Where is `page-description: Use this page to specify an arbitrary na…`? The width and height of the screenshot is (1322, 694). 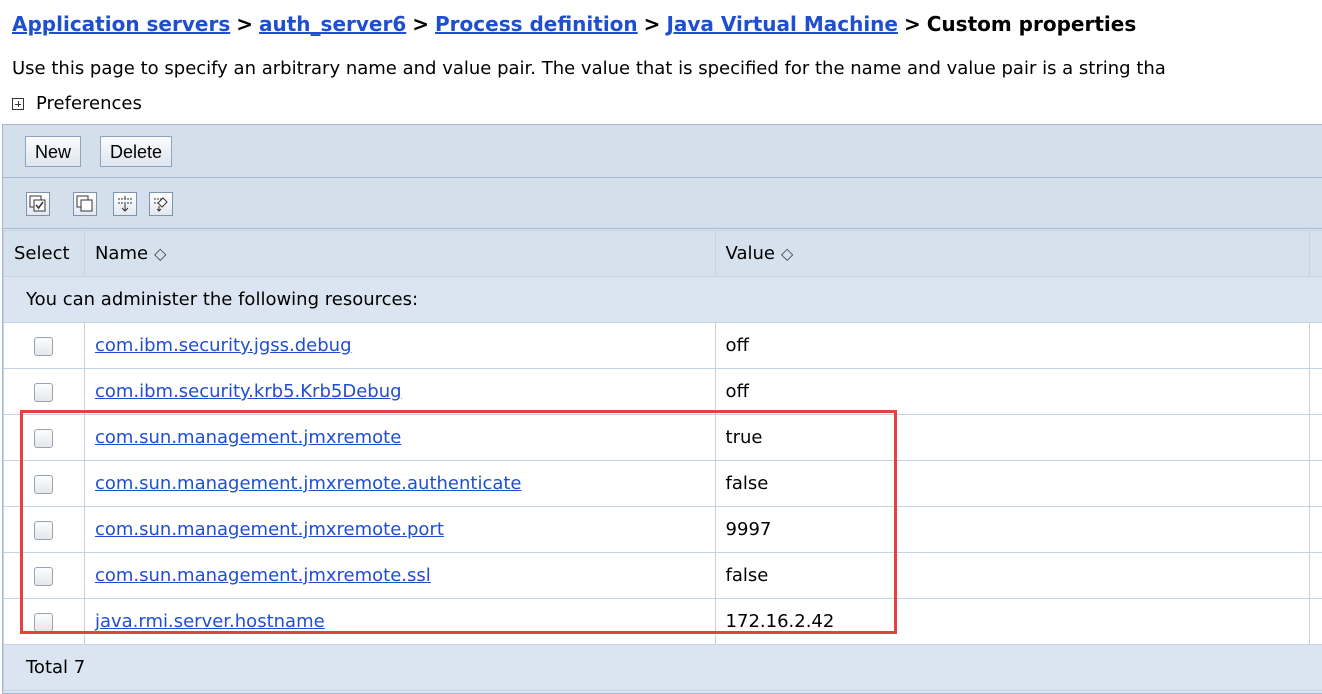 page-description: Use this page to specify an arbitrary na… is located at coordinates (589, 68).